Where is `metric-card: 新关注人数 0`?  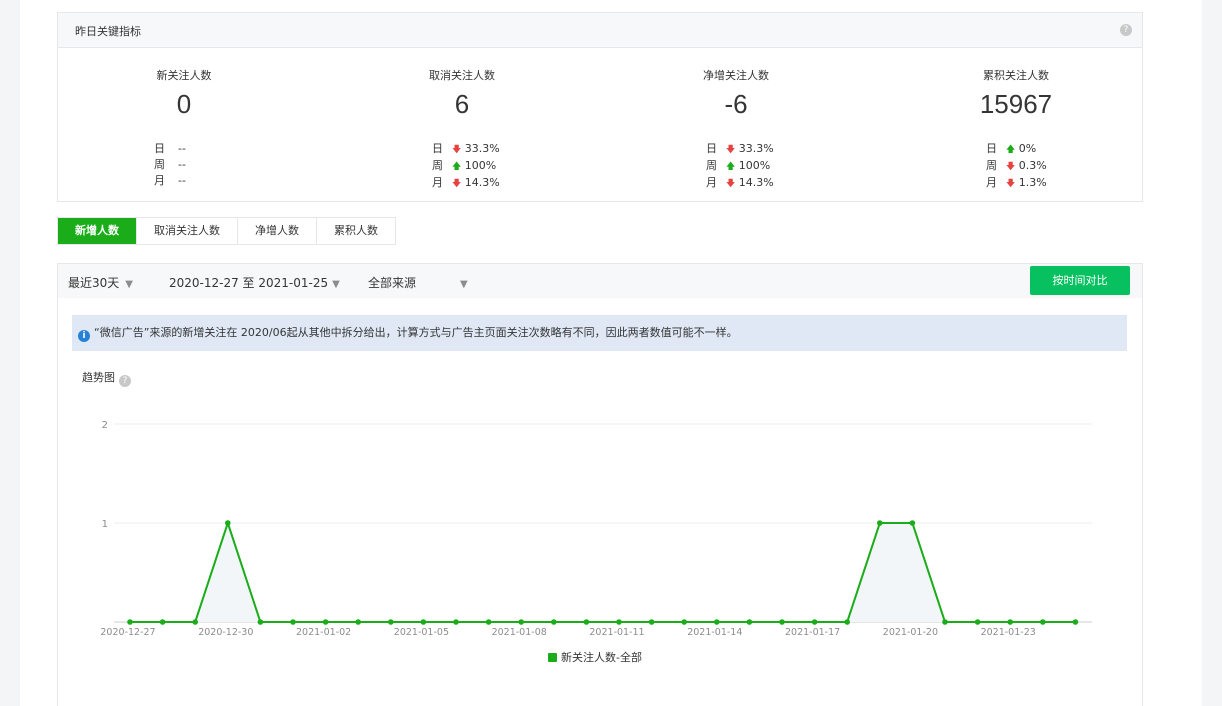
metric-card: 新关注人数 0 is located at coordinates (184, 93).